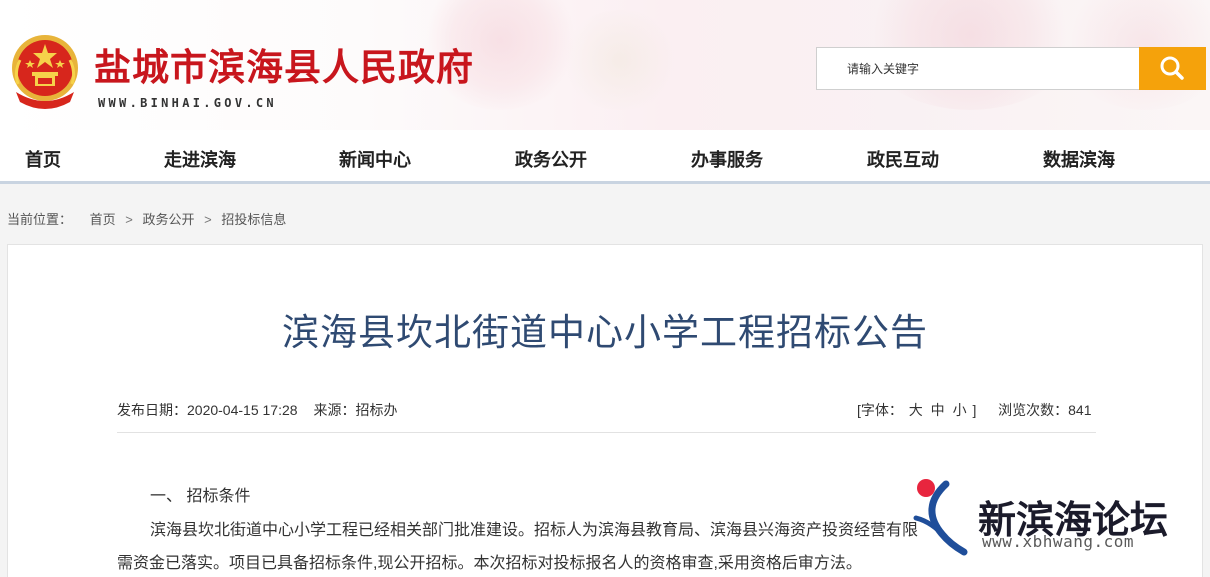  What do you see at coordinates (605, 157) in the screenshot?
I see `main-nav: 首页 走进滨海 新闻中心 政务公开 办事服务 政民互动 数据滨海` at bounding box center [605, 157].